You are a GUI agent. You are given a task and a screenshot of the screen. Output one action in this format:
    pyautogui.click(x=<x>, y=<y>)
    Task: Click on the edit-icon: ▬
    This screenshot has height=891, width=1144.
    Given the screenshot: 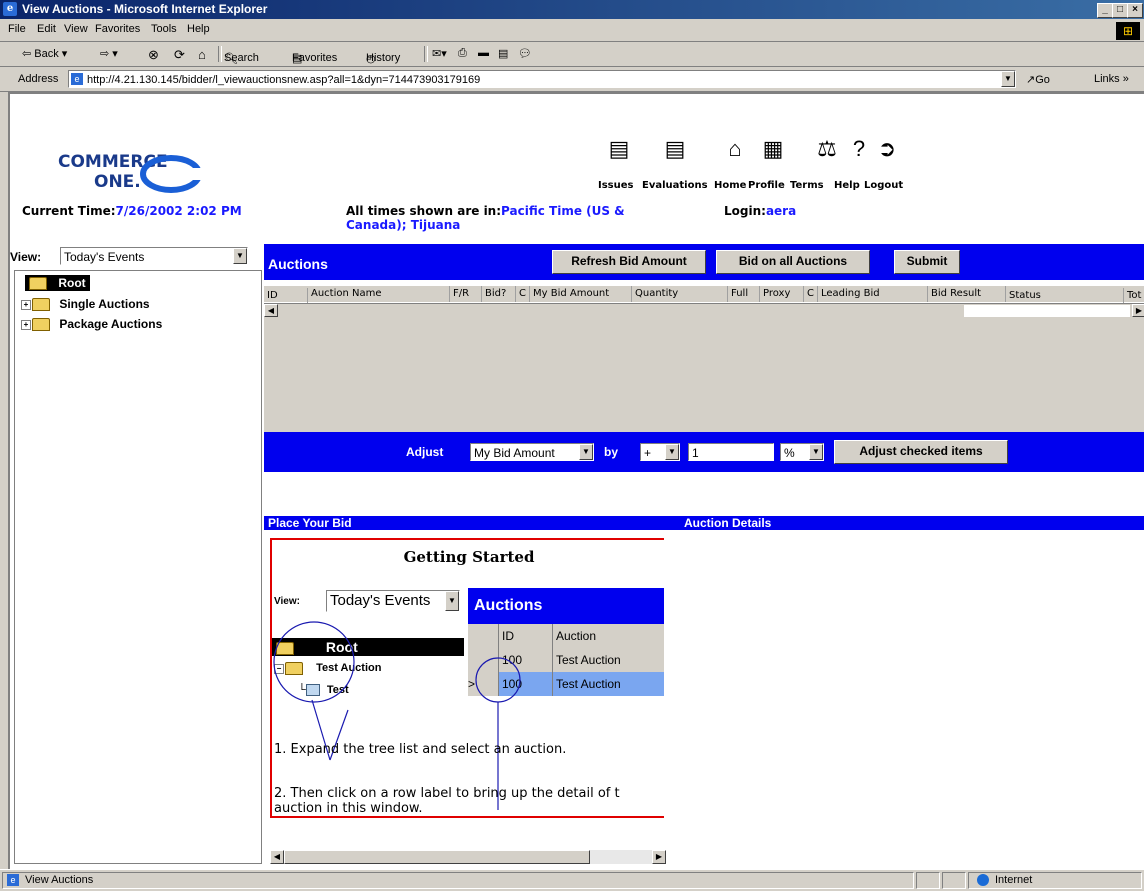 What is the action you would take?
    pyautogui.click(x=483, y=53)
    